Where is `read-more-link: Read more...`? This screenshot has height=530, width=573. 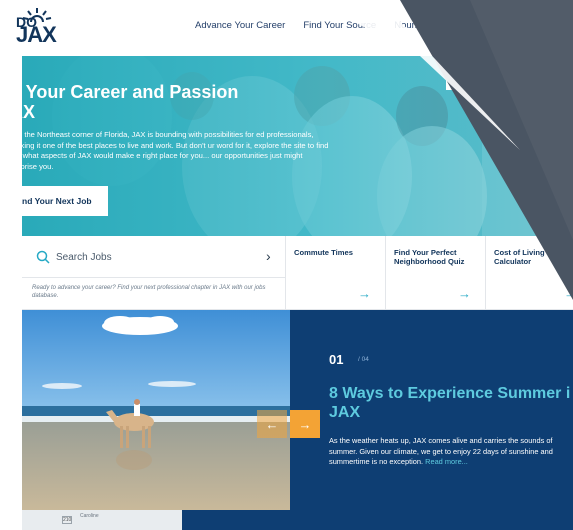
read-more-link: Read more... is located at coordinates (446, 461).